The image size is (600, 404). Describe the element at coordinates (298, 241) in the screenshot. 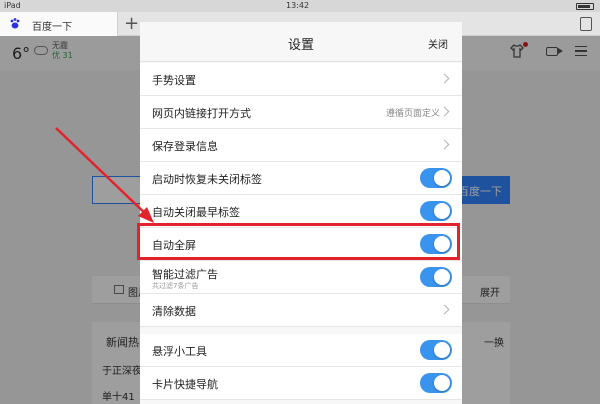

I see `highlight-box` at that location.